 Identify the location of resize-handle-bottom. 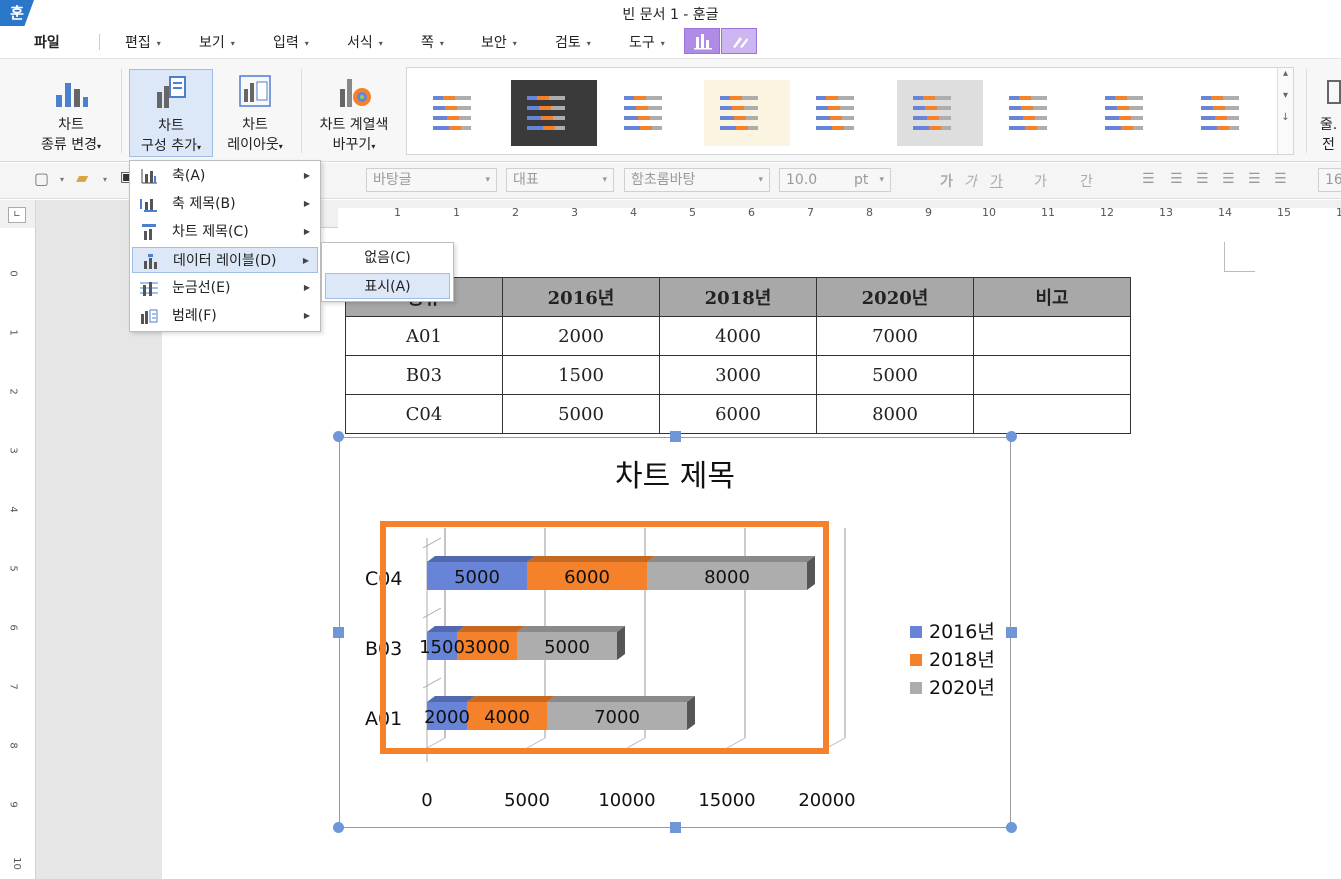
(675, 827).